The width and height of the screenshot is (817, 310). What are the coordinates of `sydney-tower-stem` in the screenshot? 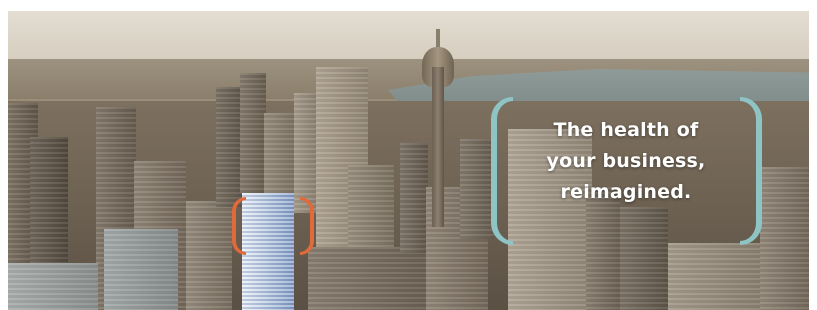 It's located at (438, 147).